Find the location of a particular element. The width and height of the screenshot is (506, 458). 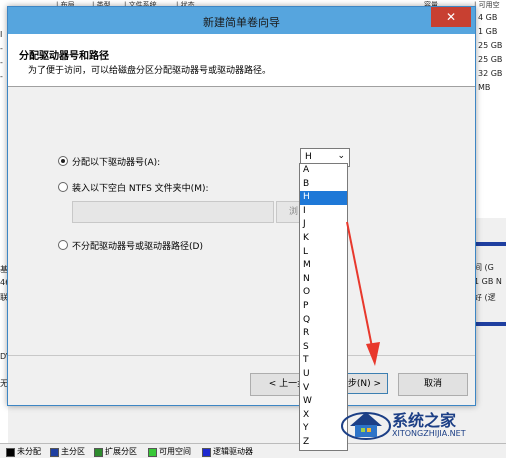

legend-swatch-free is located at coordinates (152, 452).